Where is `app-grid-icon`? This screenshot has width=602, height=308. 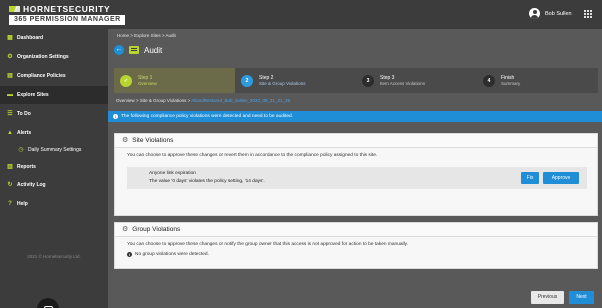
app-grid-icon is located at coordinates (588, 14).